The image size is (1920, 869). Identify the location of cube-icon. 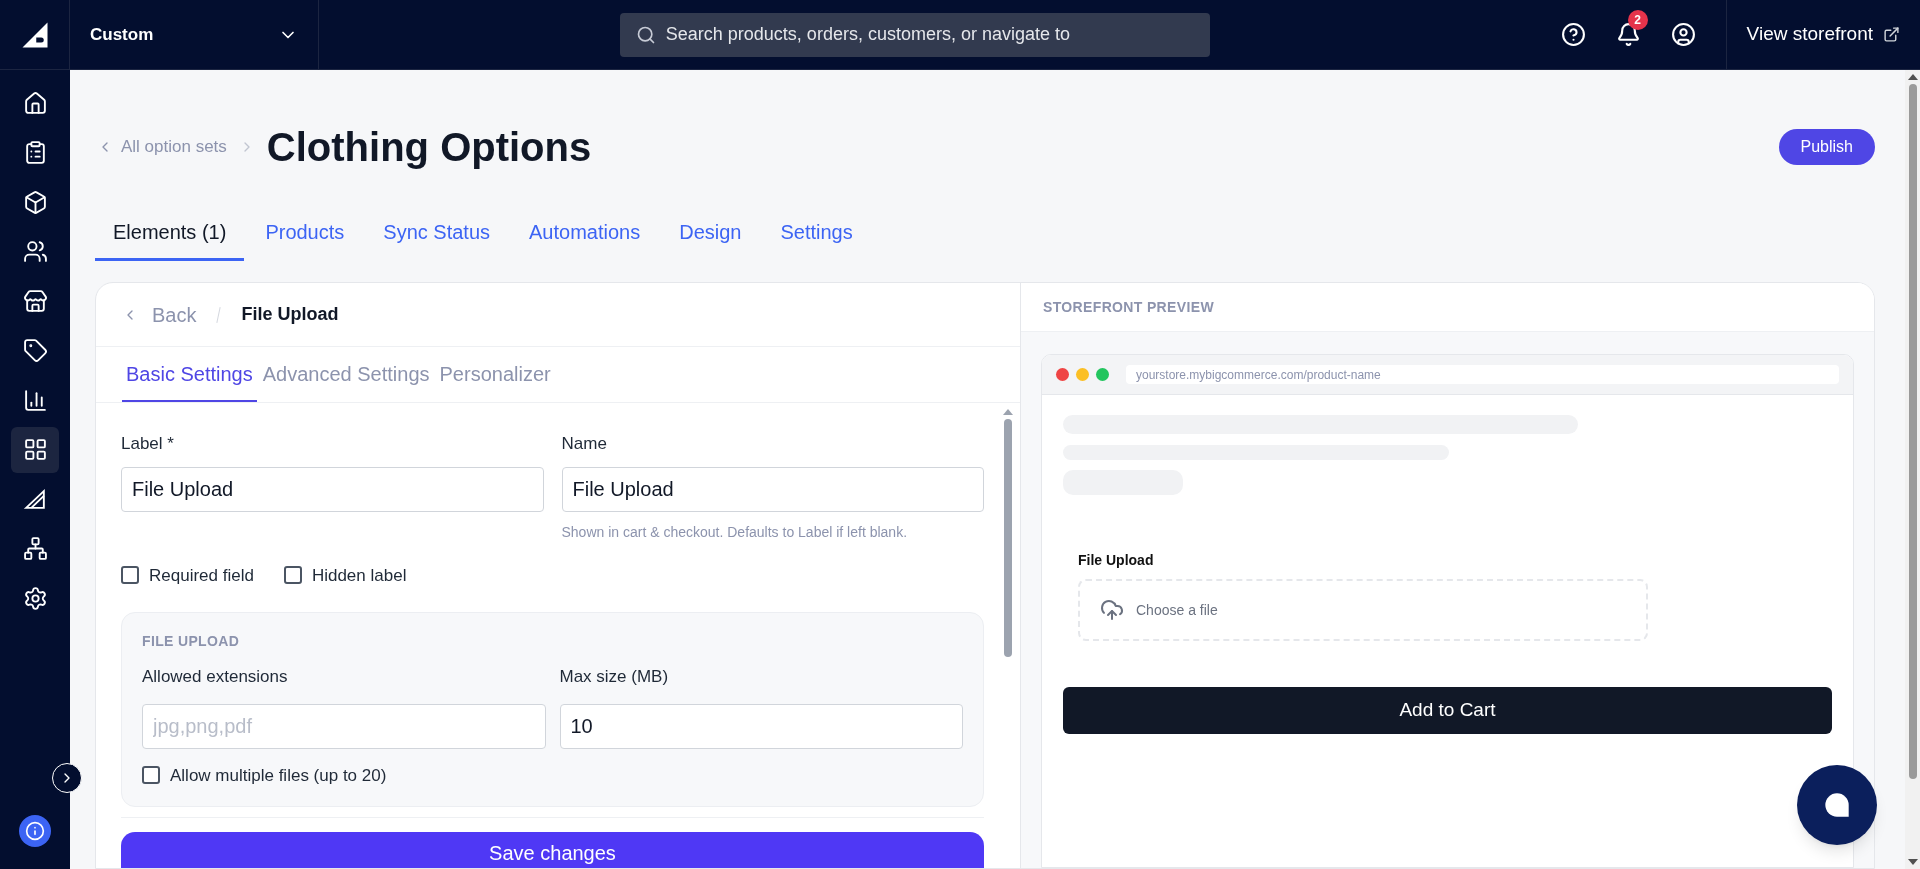
(35, 202).